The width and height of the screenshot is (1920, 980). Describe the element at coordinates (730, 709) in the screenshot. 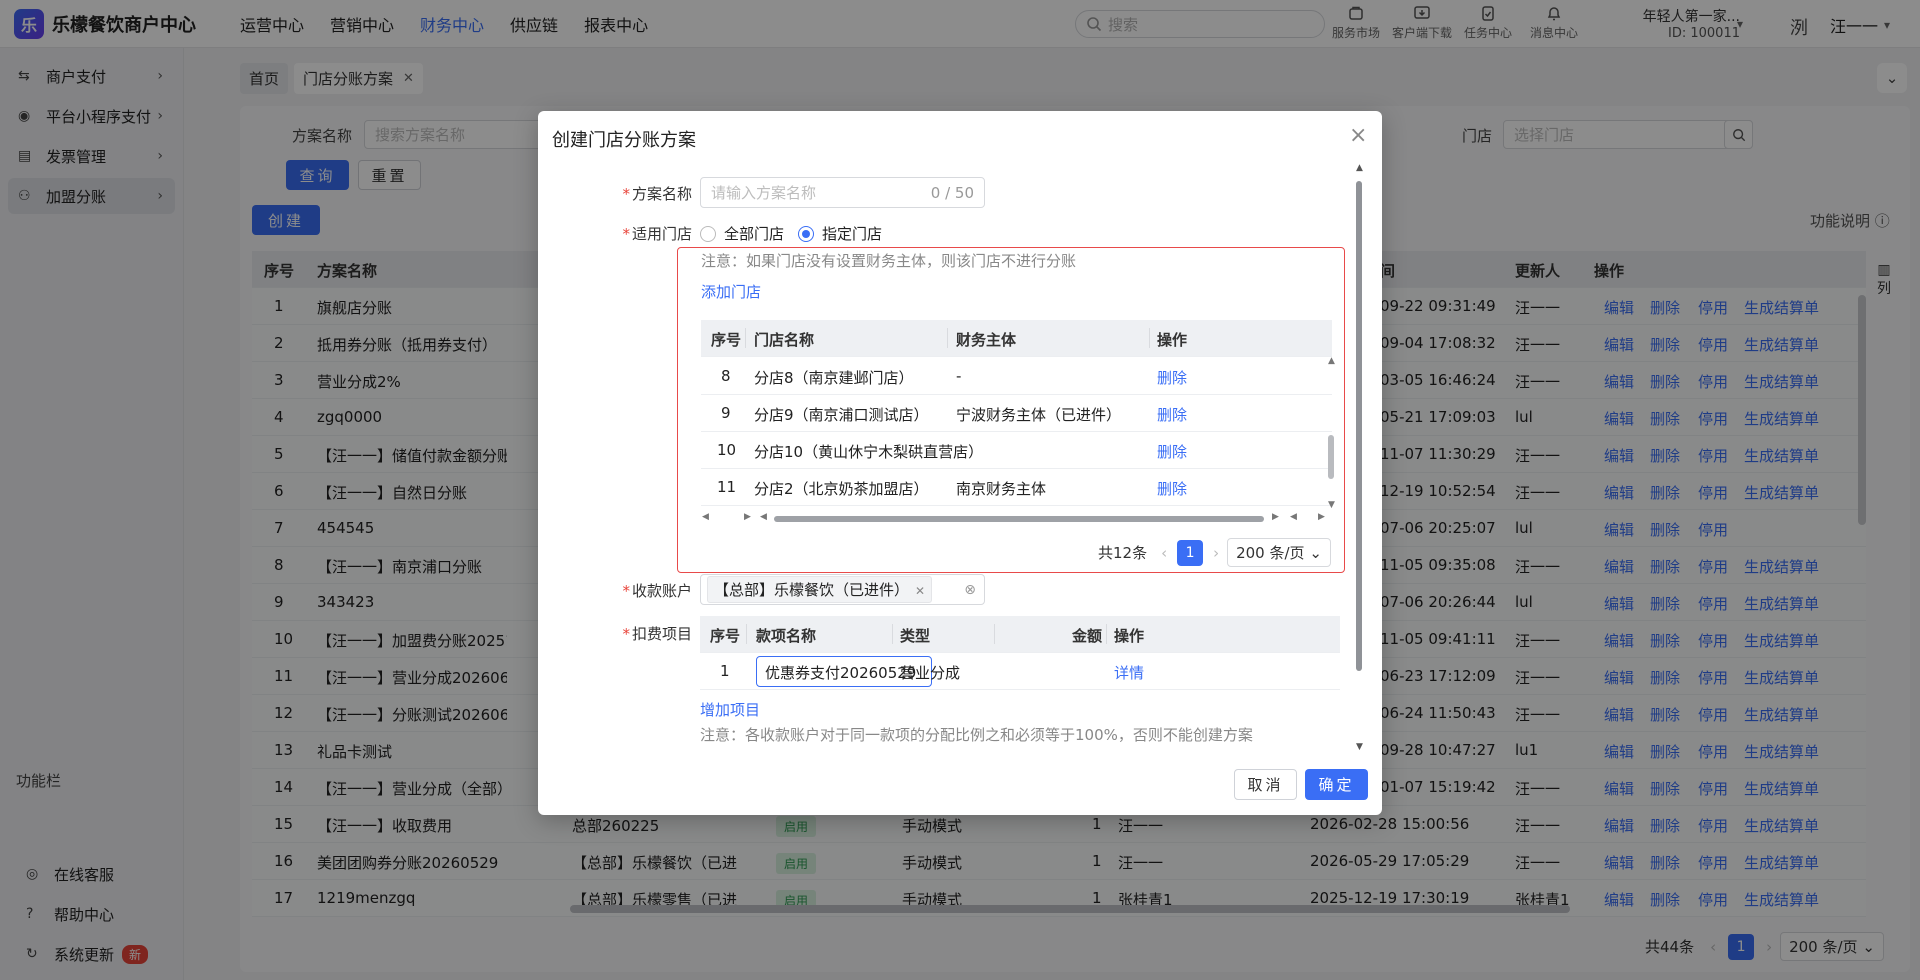

I see `add-fee-item-link: 增加项目` at that location.